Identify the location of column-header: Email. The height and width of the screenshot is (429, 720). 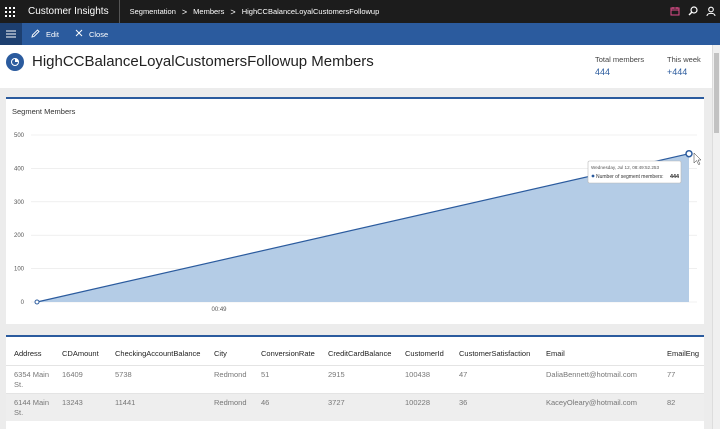
(555, 353).